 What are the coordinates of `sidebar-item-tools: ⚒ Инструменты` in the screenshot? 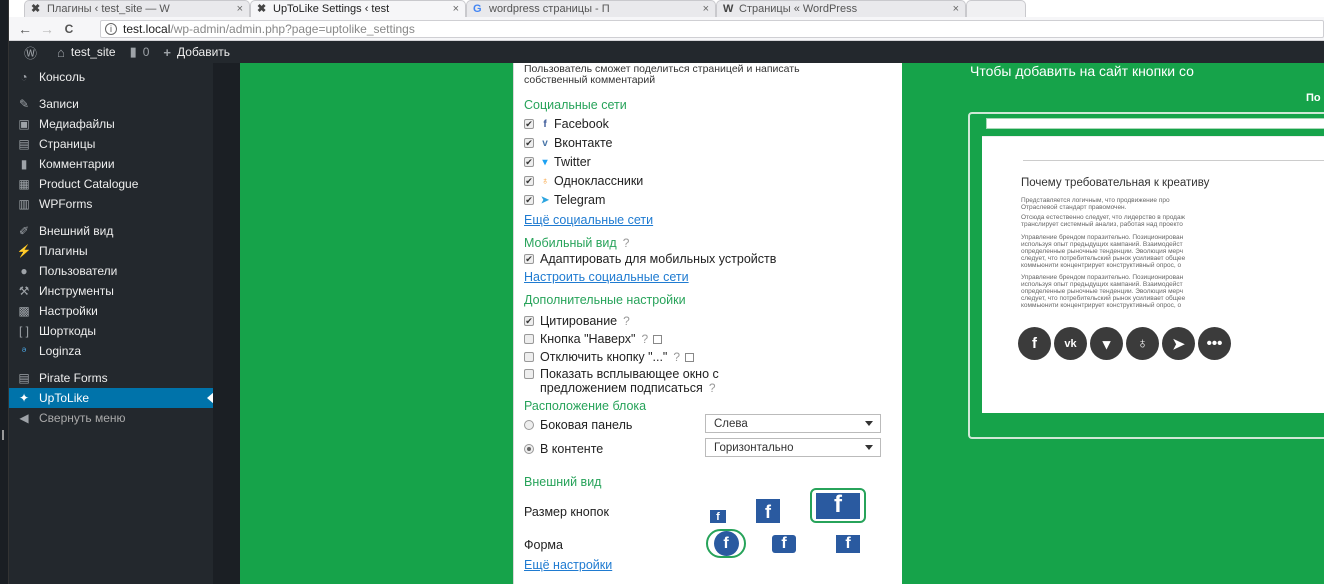 It's located at (111, 291).